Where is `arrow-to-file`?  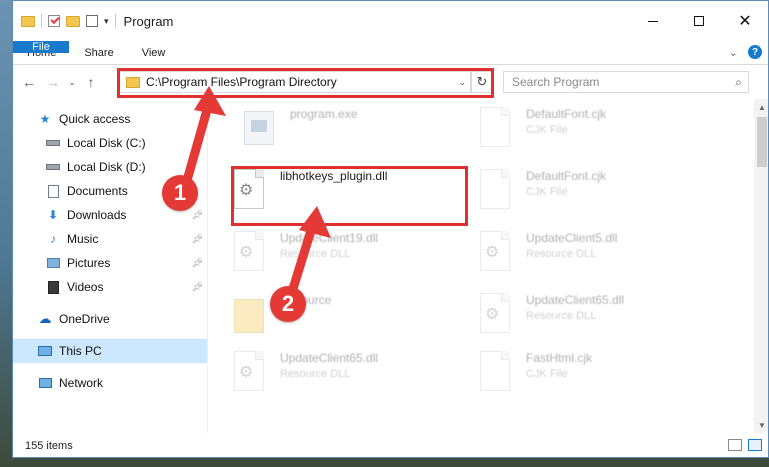
arrow-to-file is located at coordinates (302, 258).